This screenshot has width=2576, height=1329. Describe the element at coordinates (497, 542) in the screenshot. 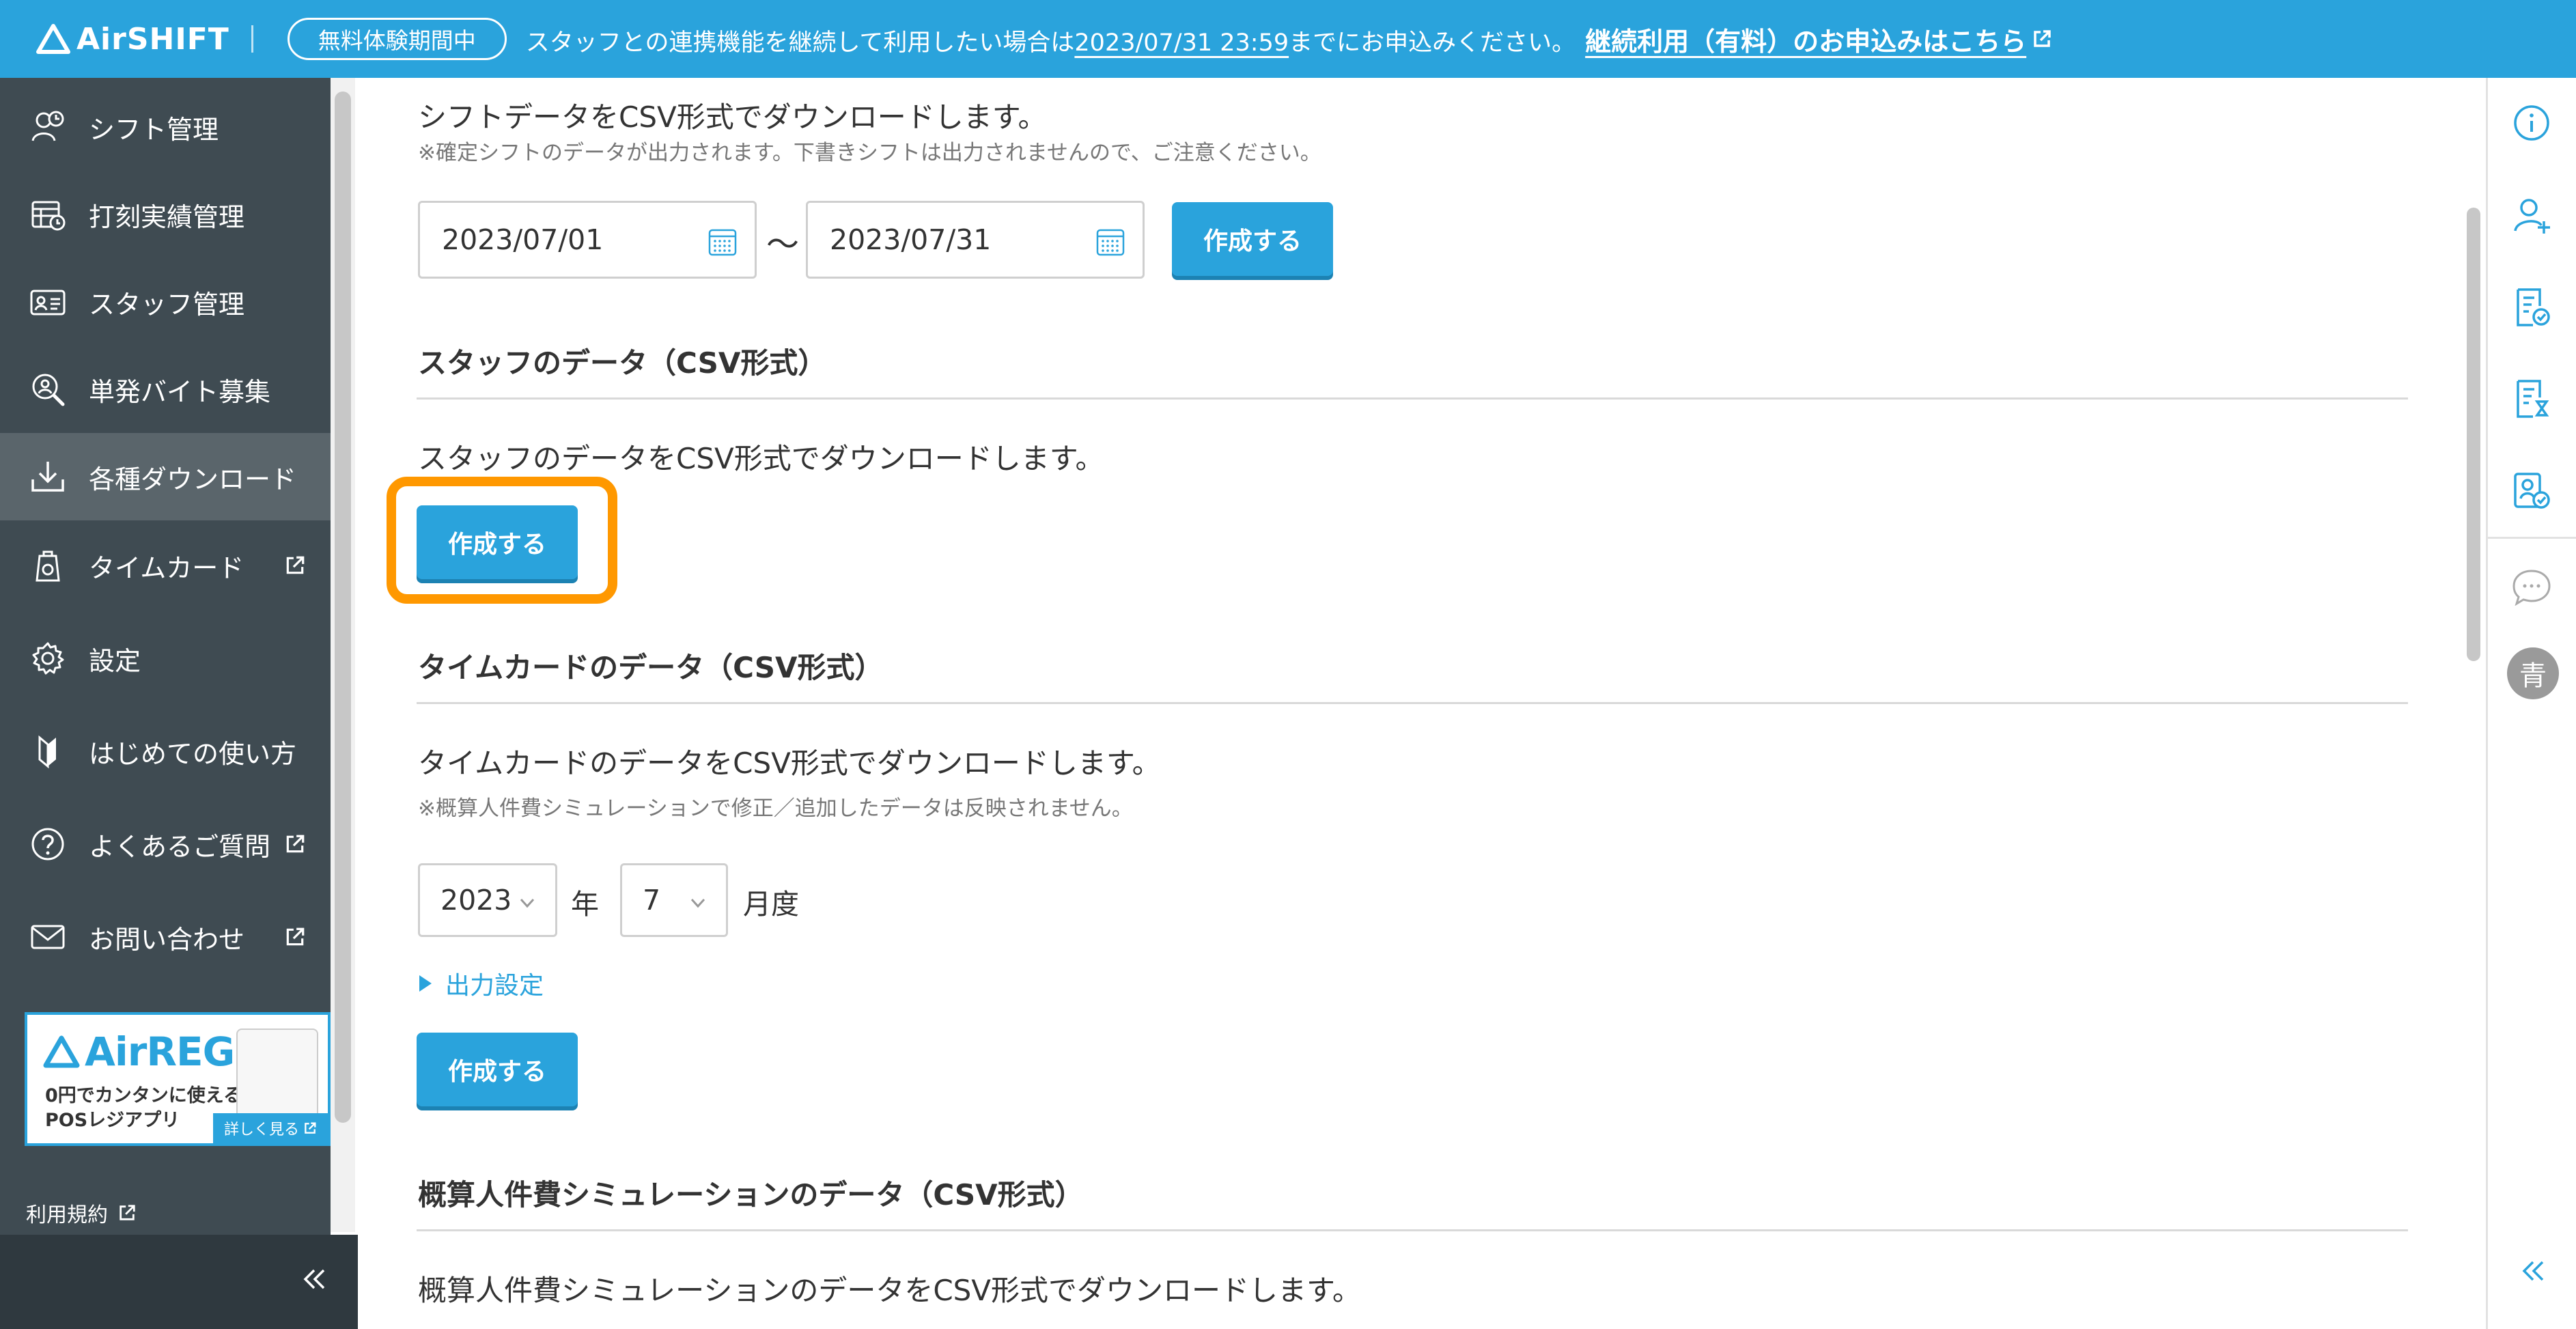

I see `staff-create-button: 作成する` at that location.